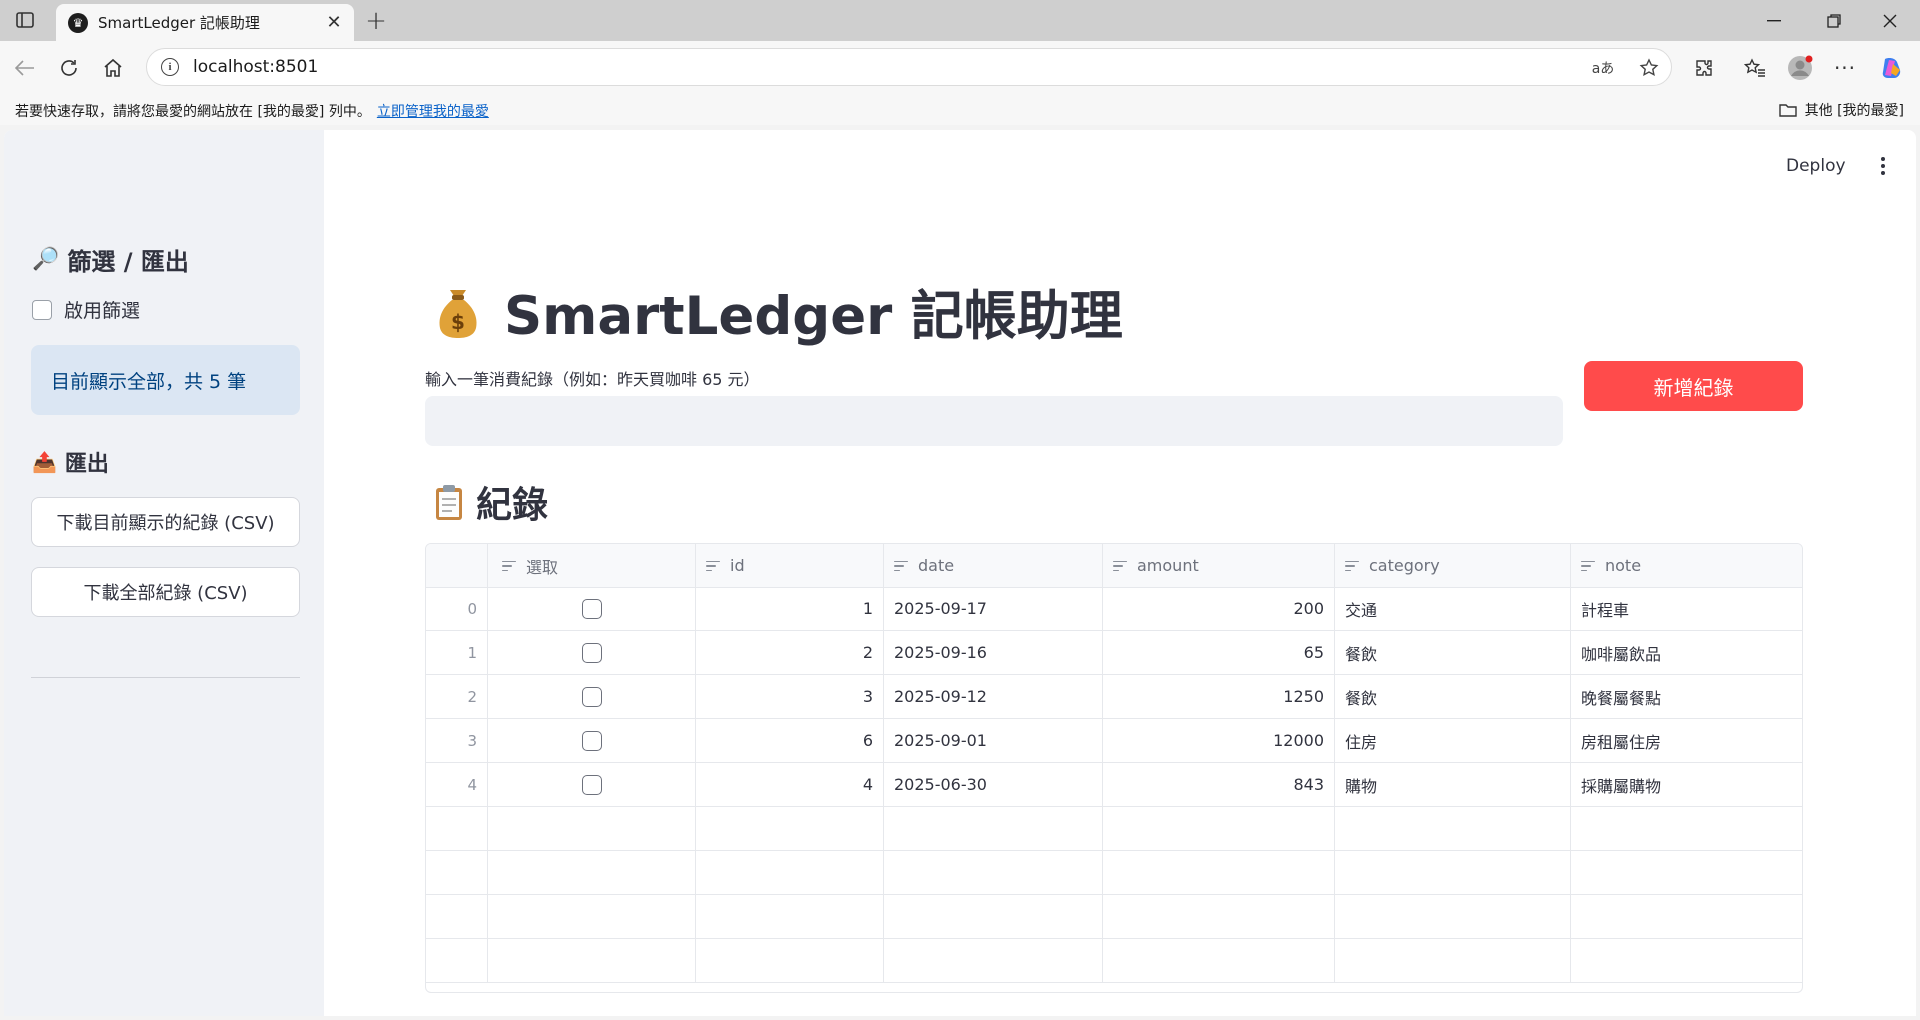 The height and width of the screenshot is (1020, 1920). What do you see at coordinates (790, 652) in the screenshot?
I see `id-cell: 2` at bounding box center [790, 652].